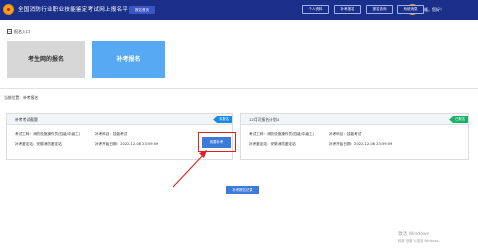  What do you see at coordinates (410, 9) in the screenshot?
I see `header-system-messages-button: 系统消息` at bounding box center [410, 9].